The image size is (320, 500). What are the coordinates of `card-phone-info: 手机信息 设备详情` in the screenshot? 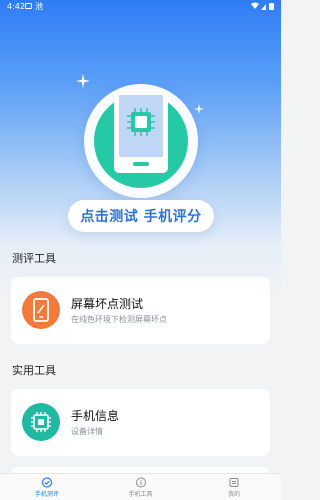 It's located at (140, 422).